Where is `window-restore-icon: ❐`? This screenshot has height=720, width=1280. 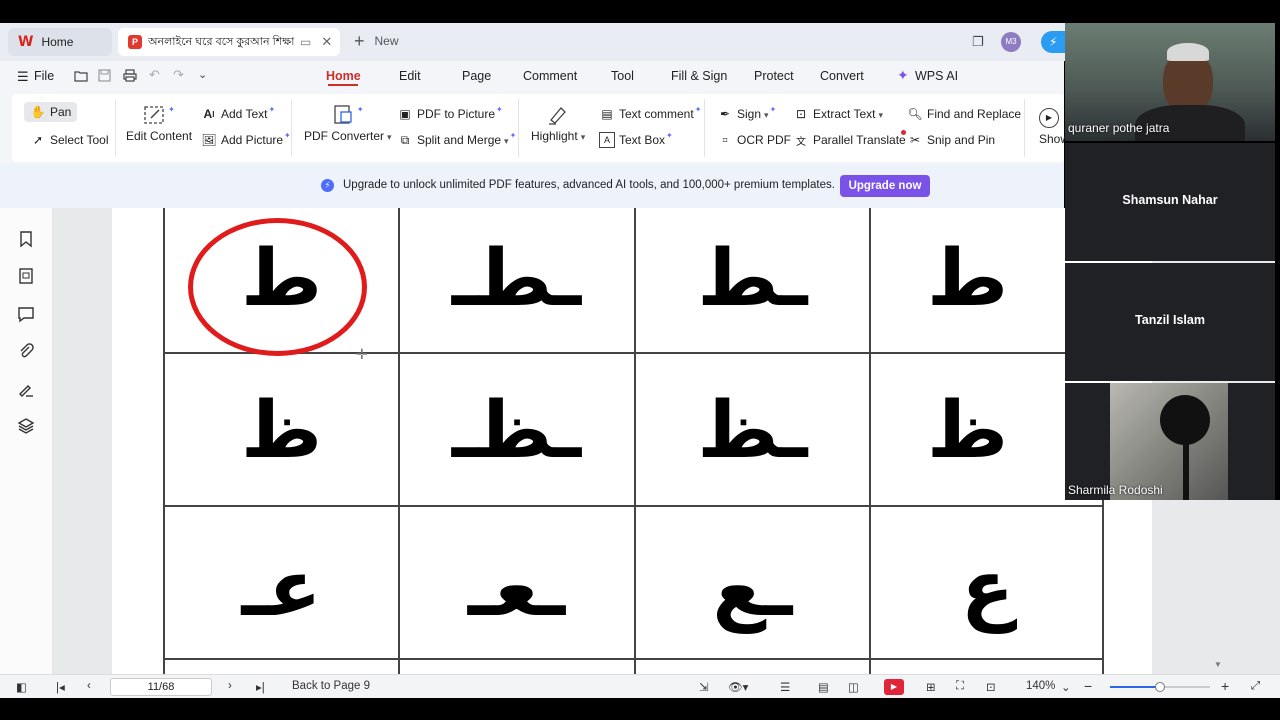
window-restore-icon: ❐ is located at coordinates (978, 42).